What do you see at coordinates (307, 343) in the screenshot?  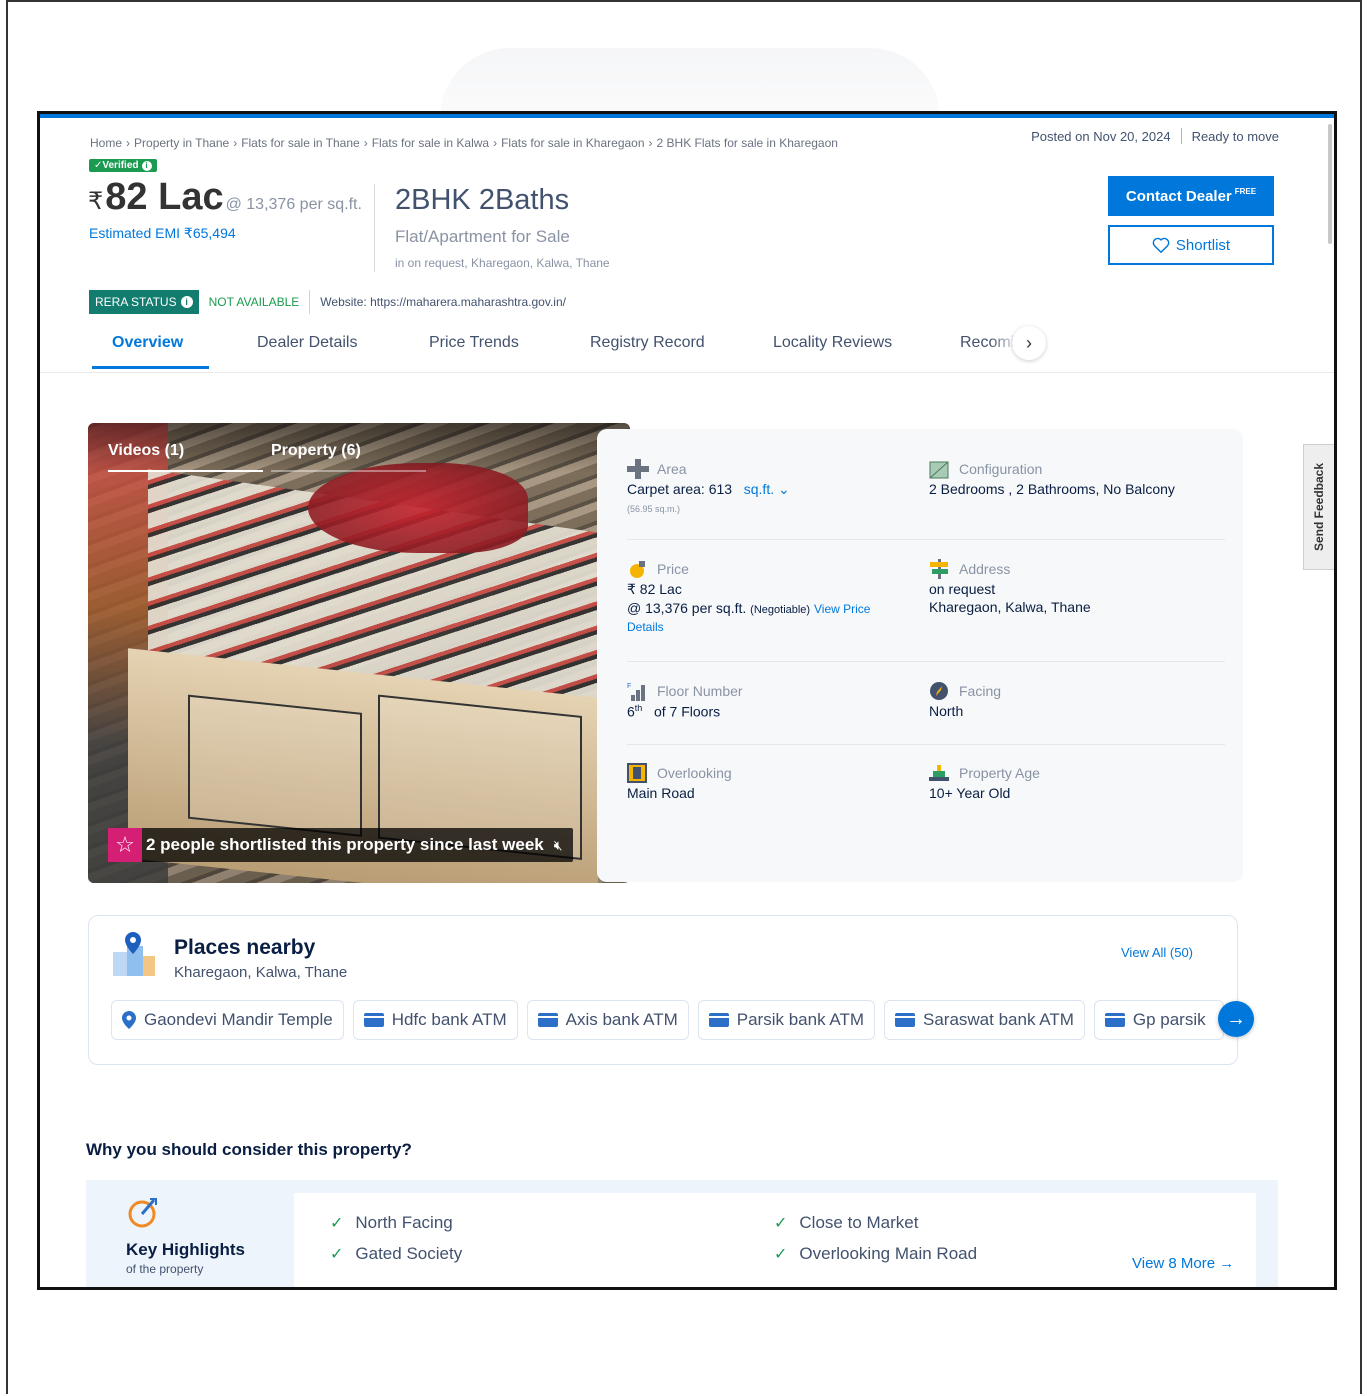 I see `tab-dealer-details: Dealer Details` at bounding box center [307, 343].